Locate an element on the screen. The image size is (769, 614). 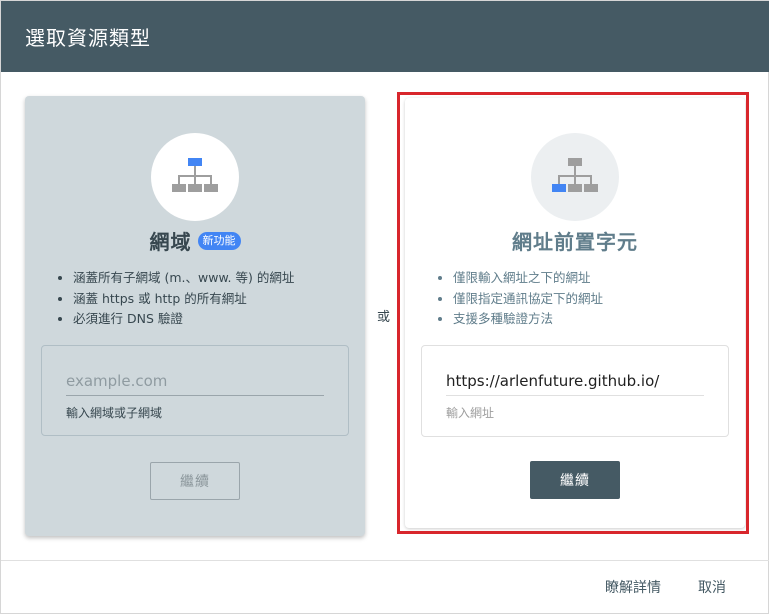
learn-more-button: 瞭解詳情 is located at coordinates (633, 587).